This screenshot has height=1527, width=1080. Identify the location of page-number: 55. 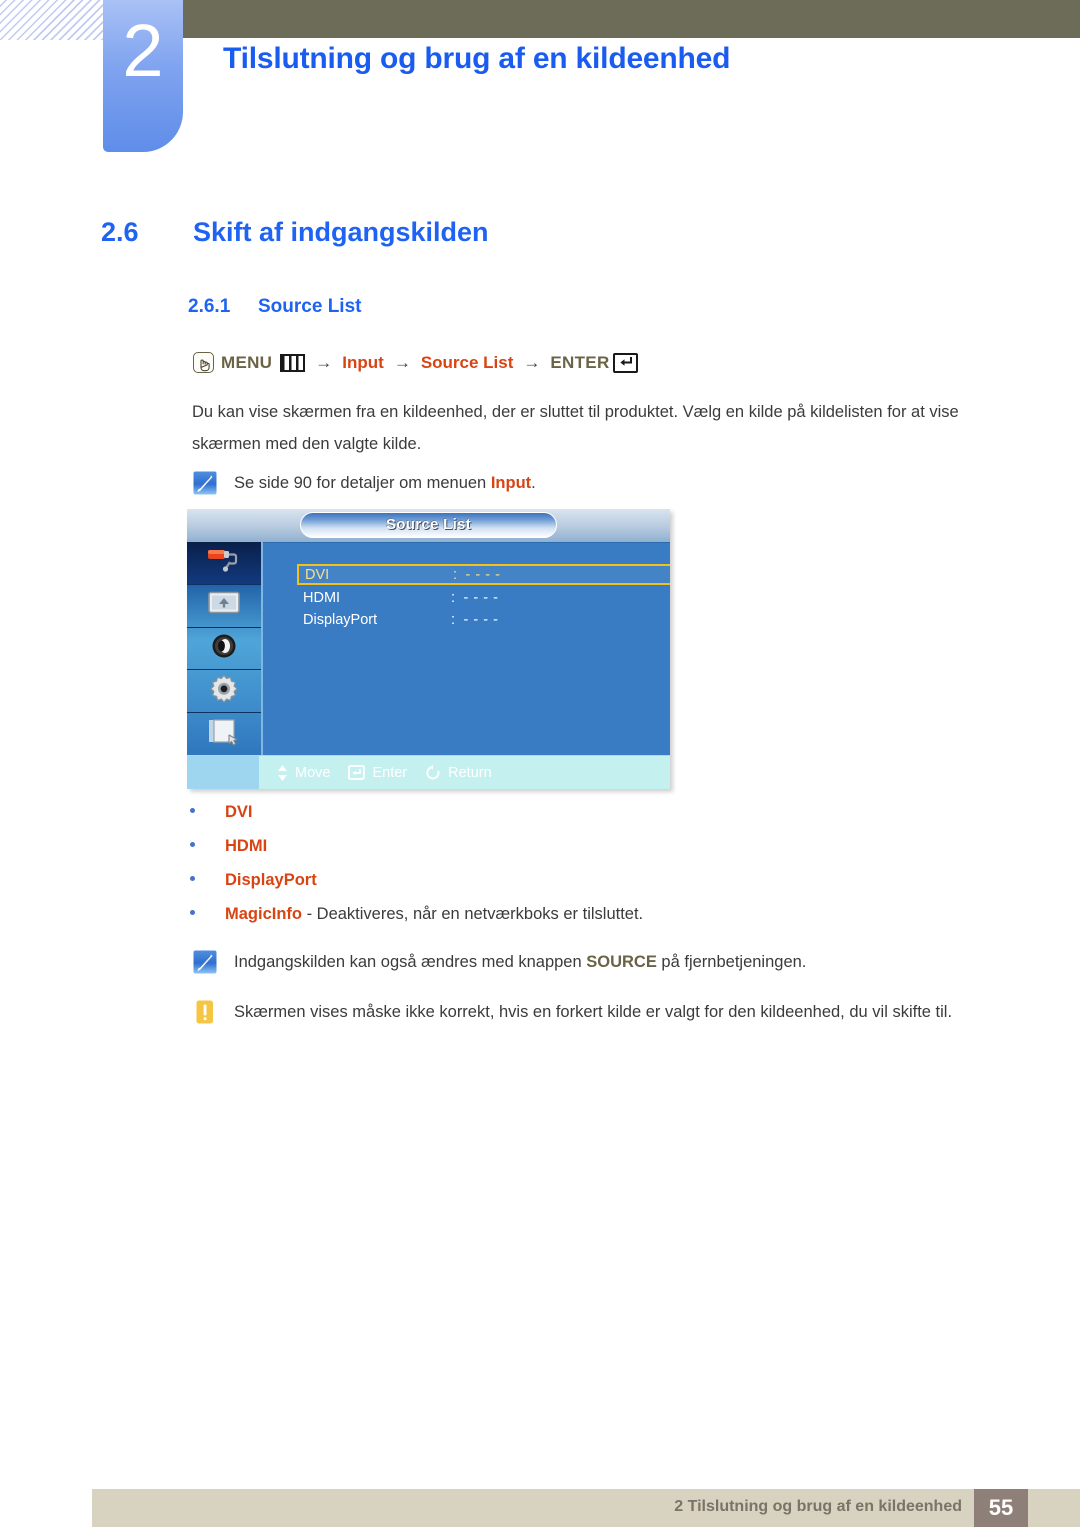
(1001, 1508).